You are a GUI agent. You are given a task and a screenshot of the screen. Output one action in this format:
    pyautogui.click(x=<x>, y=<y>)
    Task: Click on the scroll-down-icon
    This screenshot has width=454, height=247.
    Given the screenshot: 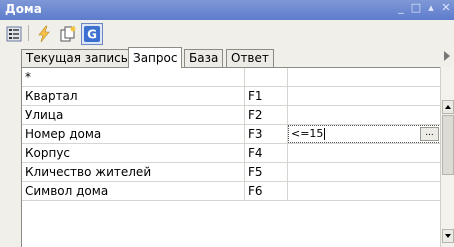 What is the action you would take?
    pyautogui.click(x=448, y=236)
    